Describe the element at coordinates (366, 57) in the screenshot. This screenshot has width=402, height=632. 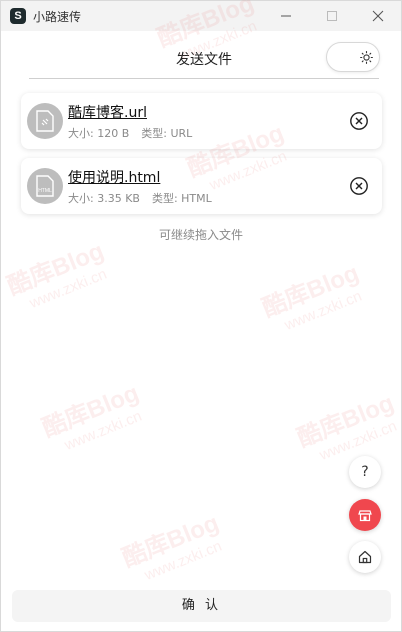
I see `sun-icon` at that location.